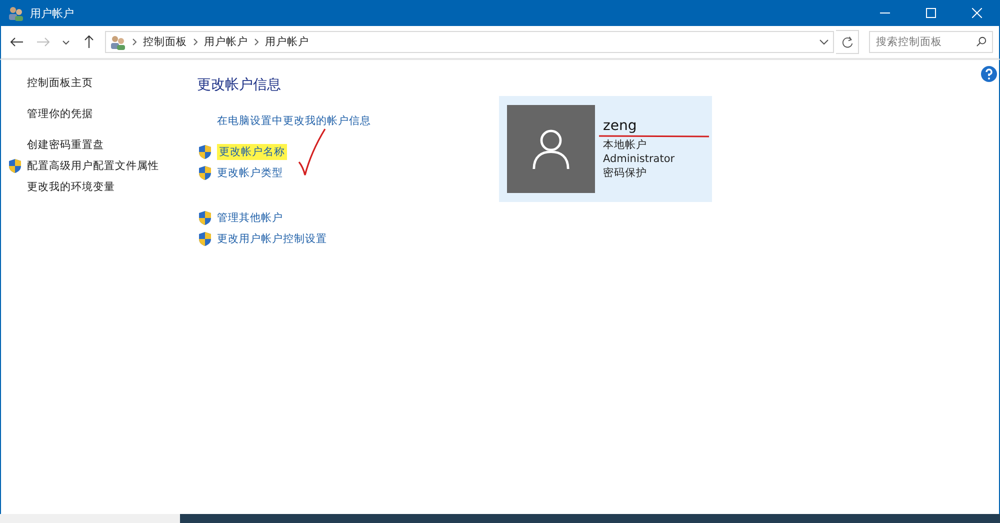 This screenshot has height=523, width=1000. What do you see at coordinates (469, 42) in the screenshot?
I see `address-bar: 控制面板 用户帐户 用户帐户` at bounding box center [469, 42].